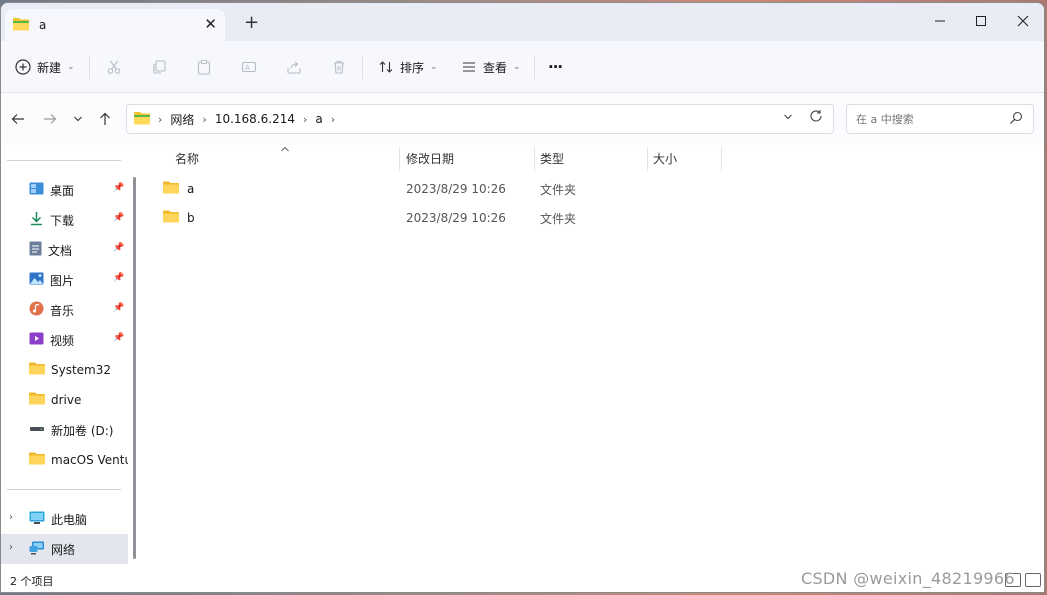  What do you see at coordinates (412, 67) in the screenshot?
I see `sort-label: 排序` at bounding box center [412, 67].